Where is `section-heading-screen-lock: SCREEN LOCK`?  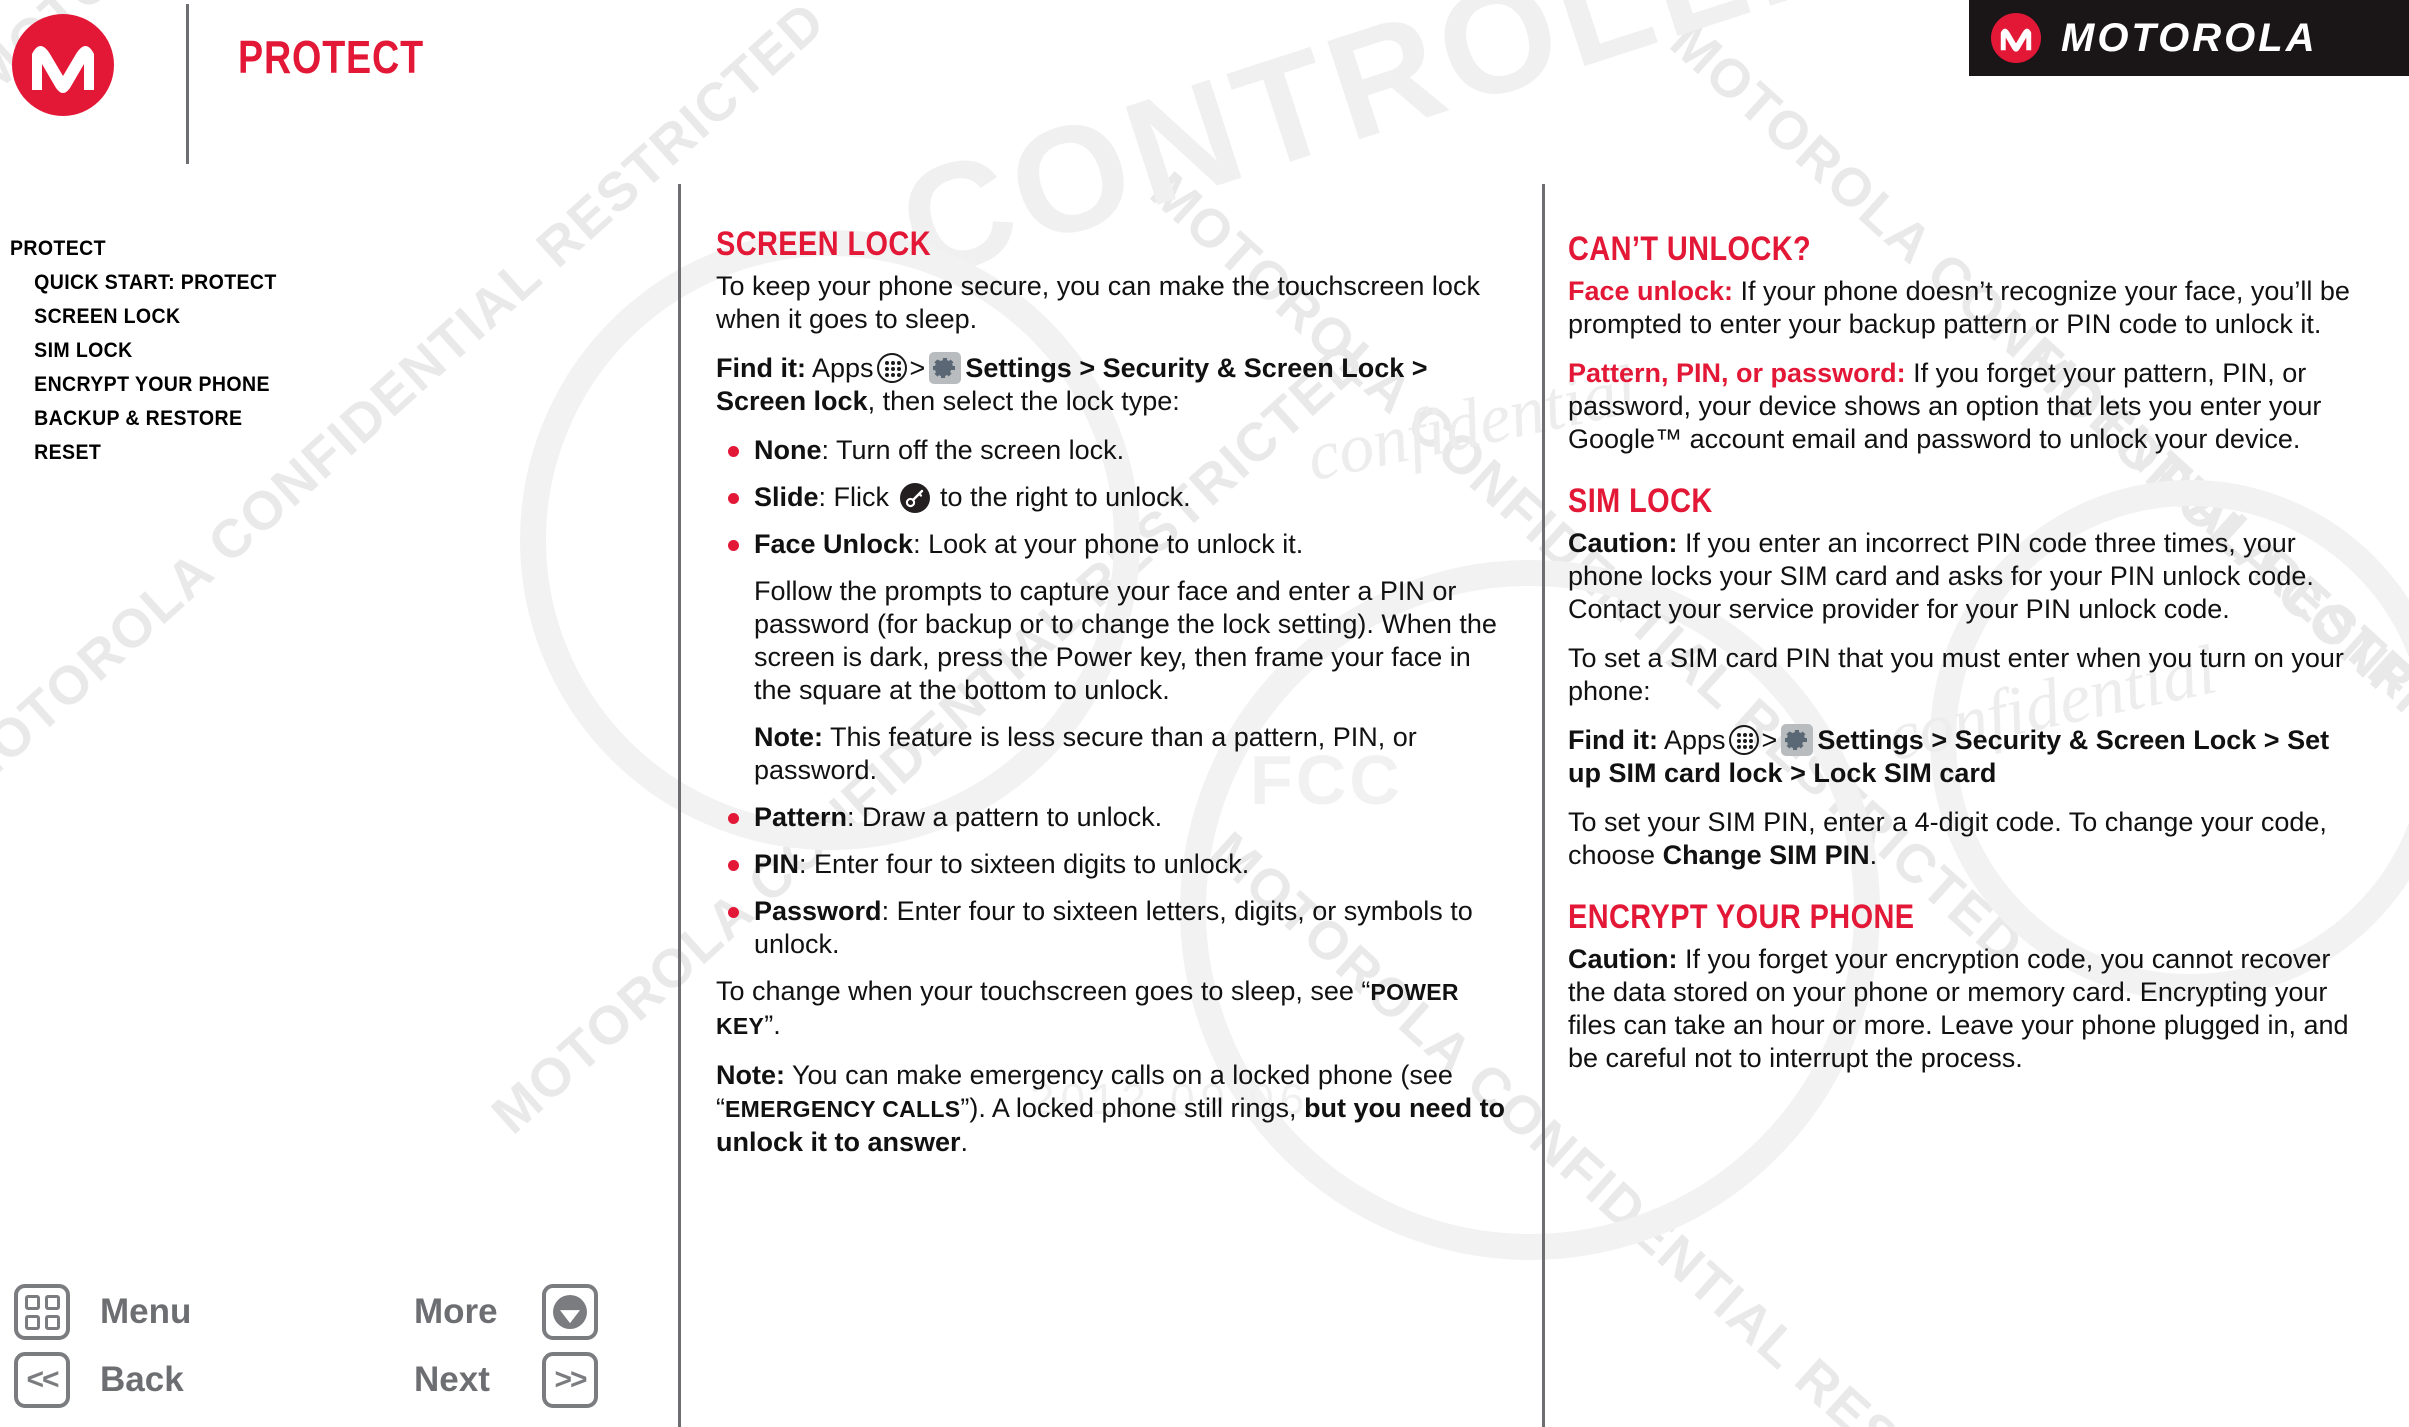
section-heading-screen-lock: SCREEN LOCK is located at coordinates (824, 244).